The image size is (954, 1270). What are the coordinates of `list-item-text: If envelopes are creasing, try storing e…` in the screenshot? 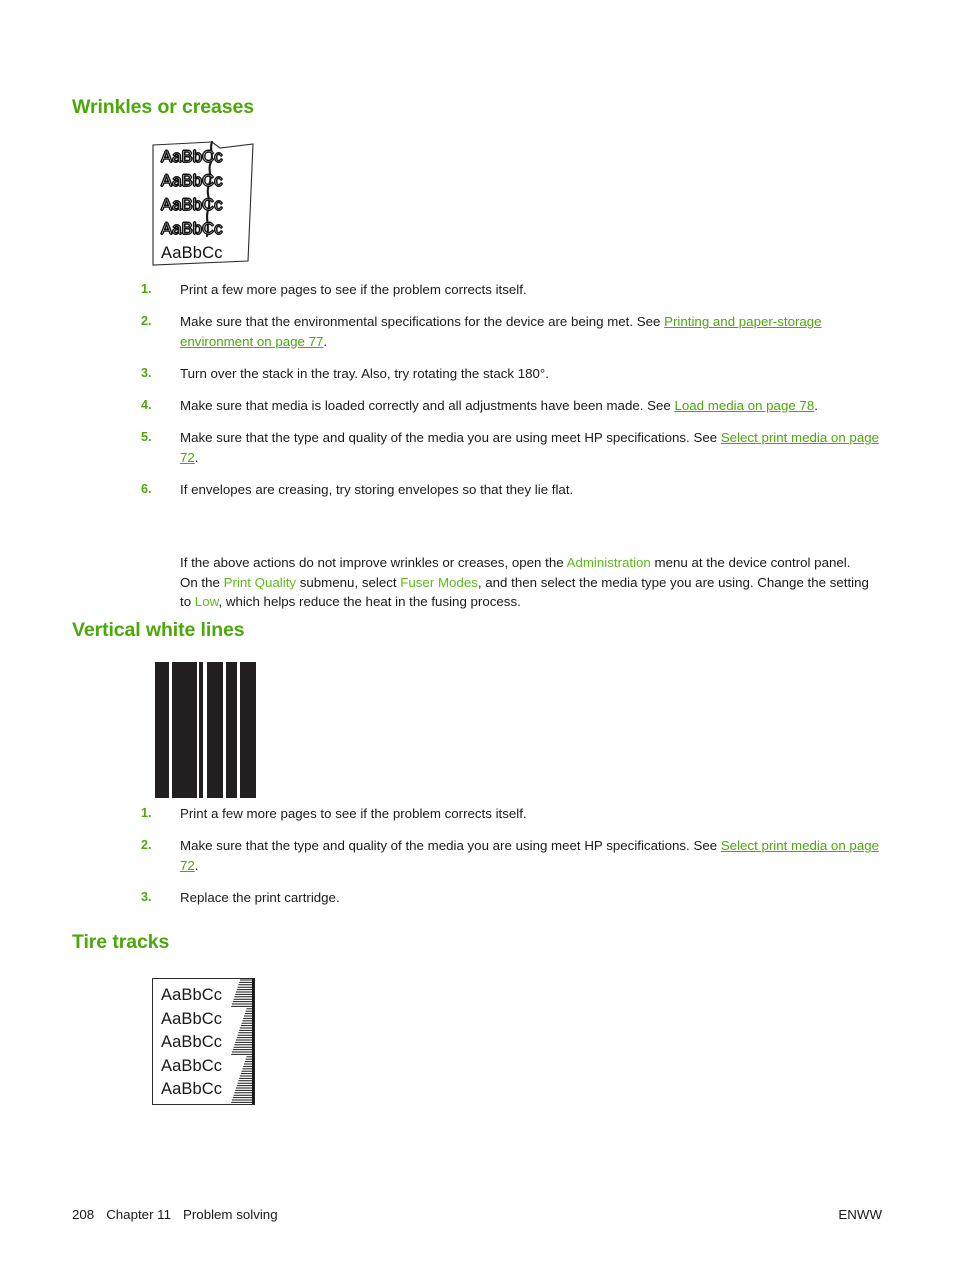 It's located at (376, 489).